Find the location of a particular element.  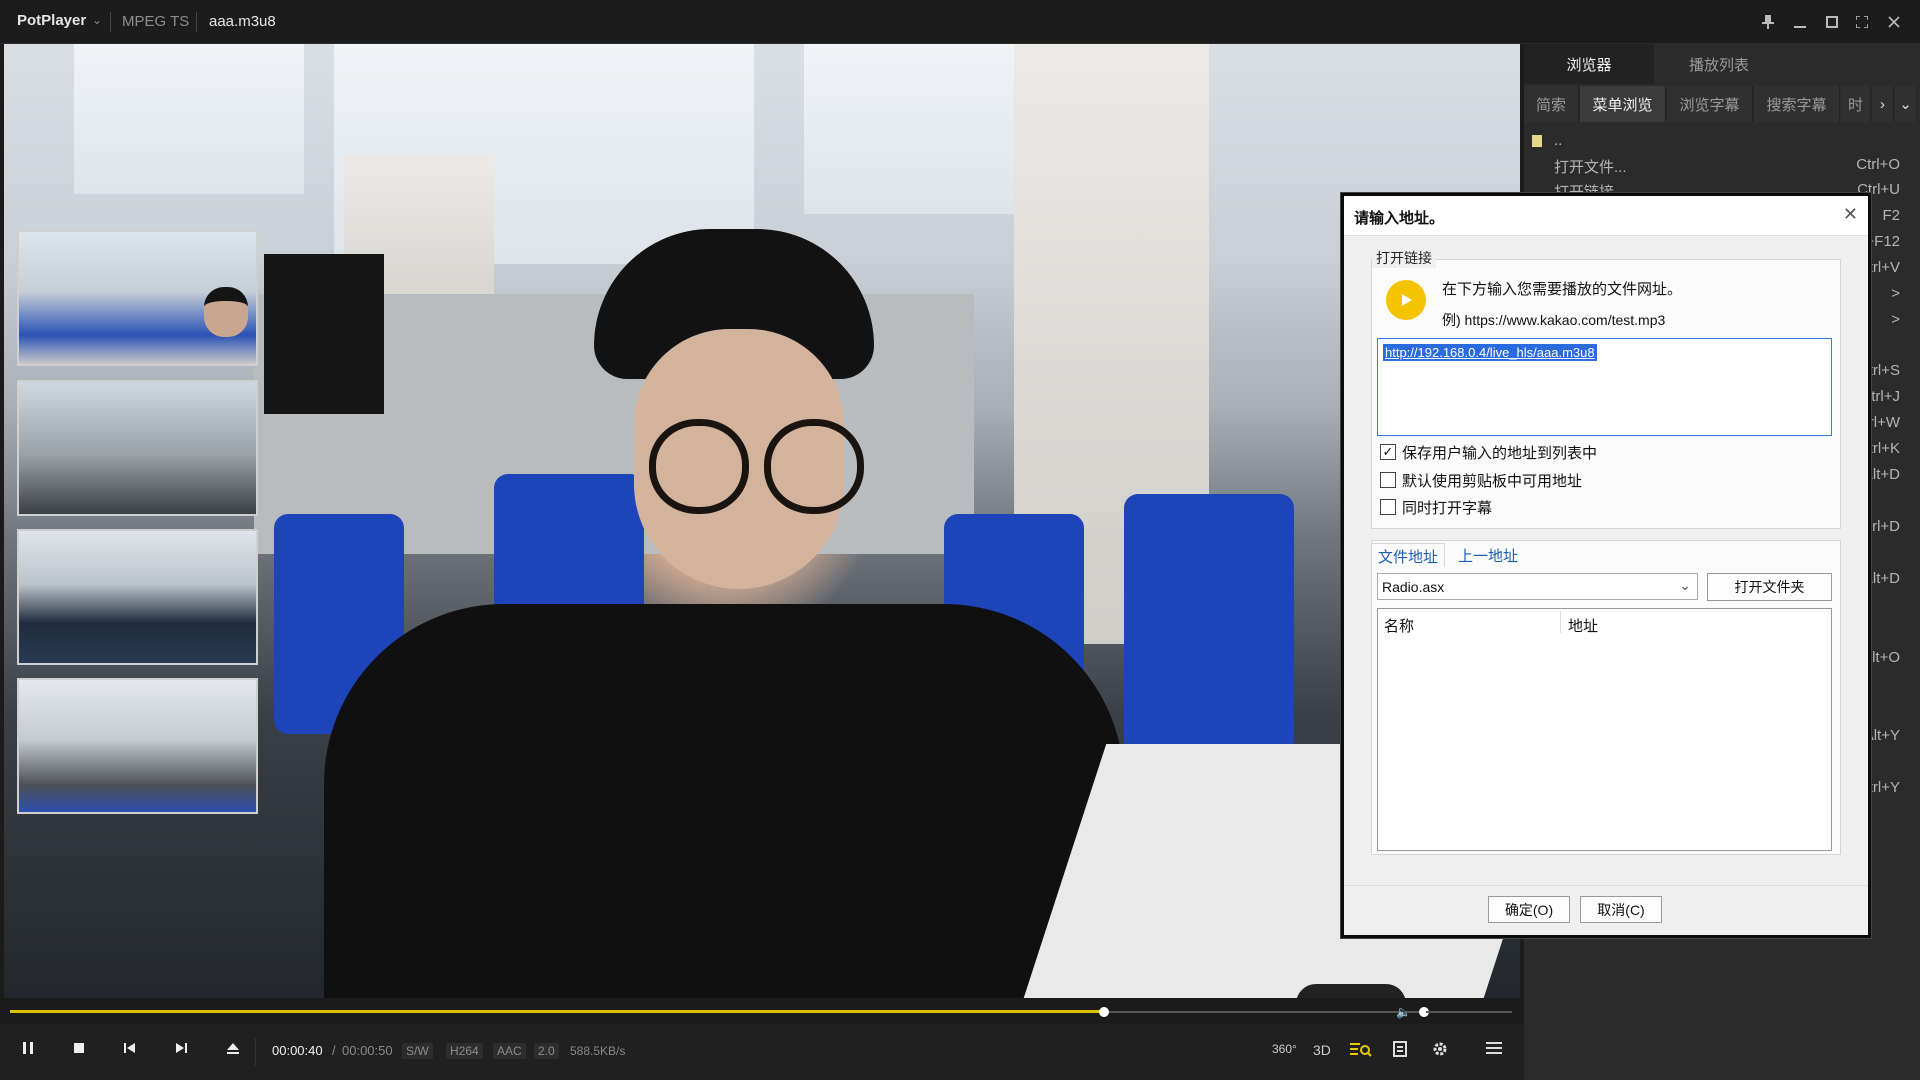

pause-icon is located at coordinates (28, 1050).